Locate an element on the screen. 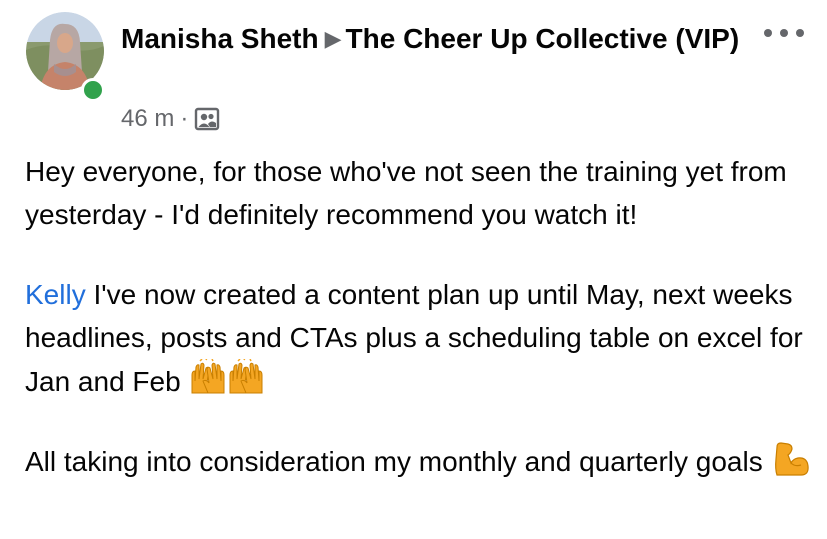  flexed-biceps-emoji is located at coordinates (791, 459).